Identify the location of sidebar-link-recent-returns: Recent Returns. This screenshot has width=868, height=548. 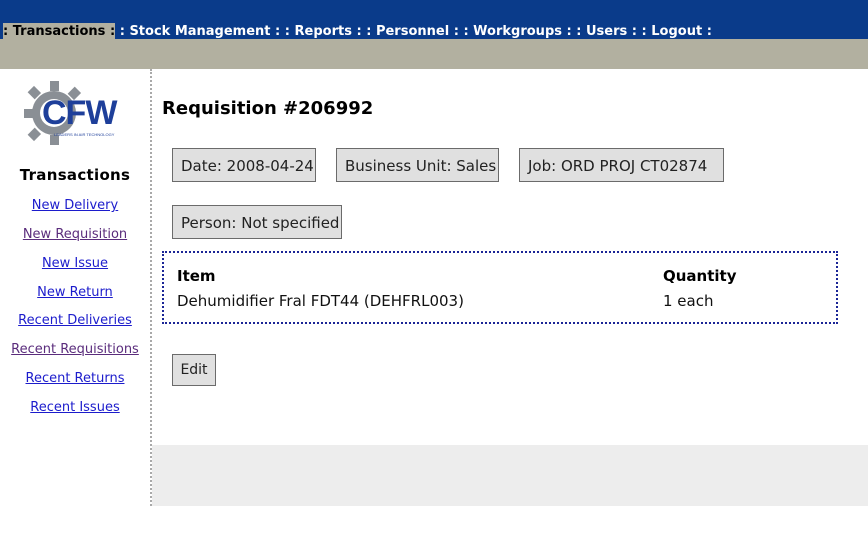
(75, 378).